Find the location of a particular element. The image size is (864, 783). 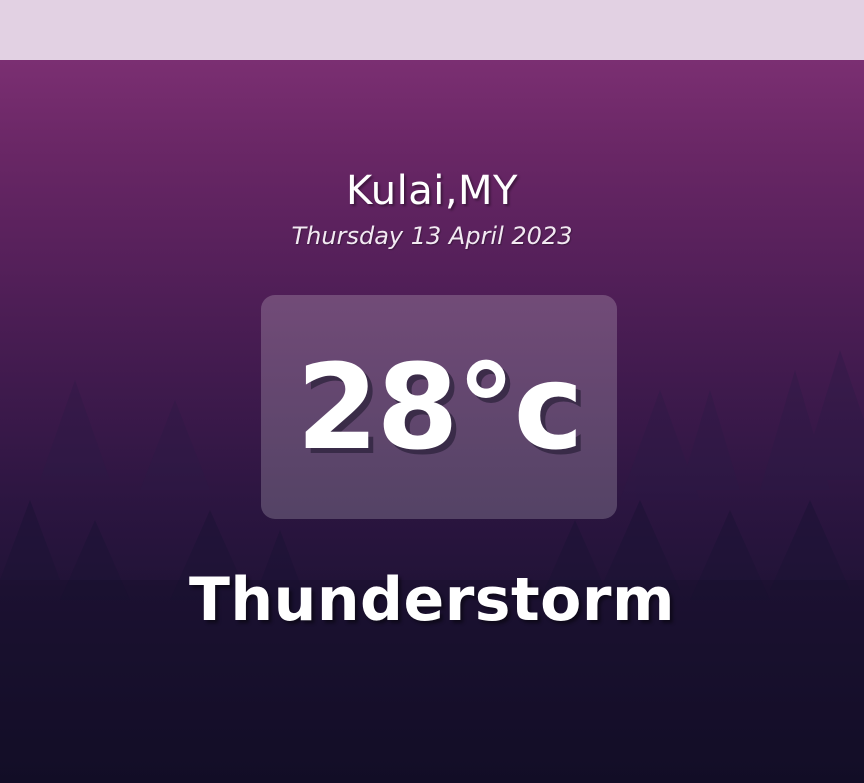

date-label: Thursday 13 April 2023 is located at coordinates (432, 236).